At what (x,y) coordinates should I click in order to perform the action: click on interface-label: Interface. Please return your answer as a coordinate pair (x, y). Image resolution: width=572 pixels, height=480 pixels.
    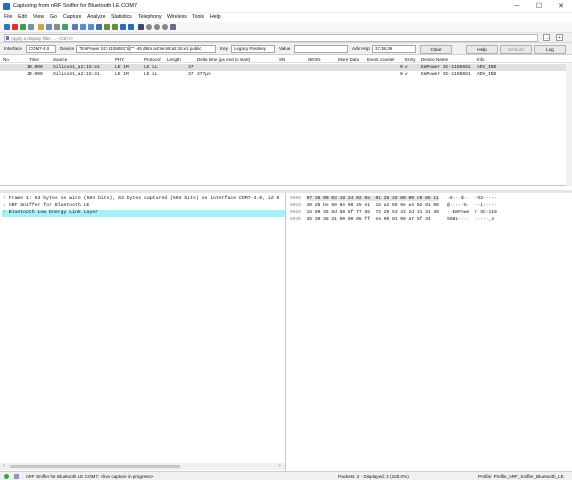
    Looking at the image, I should click on (13, 48).